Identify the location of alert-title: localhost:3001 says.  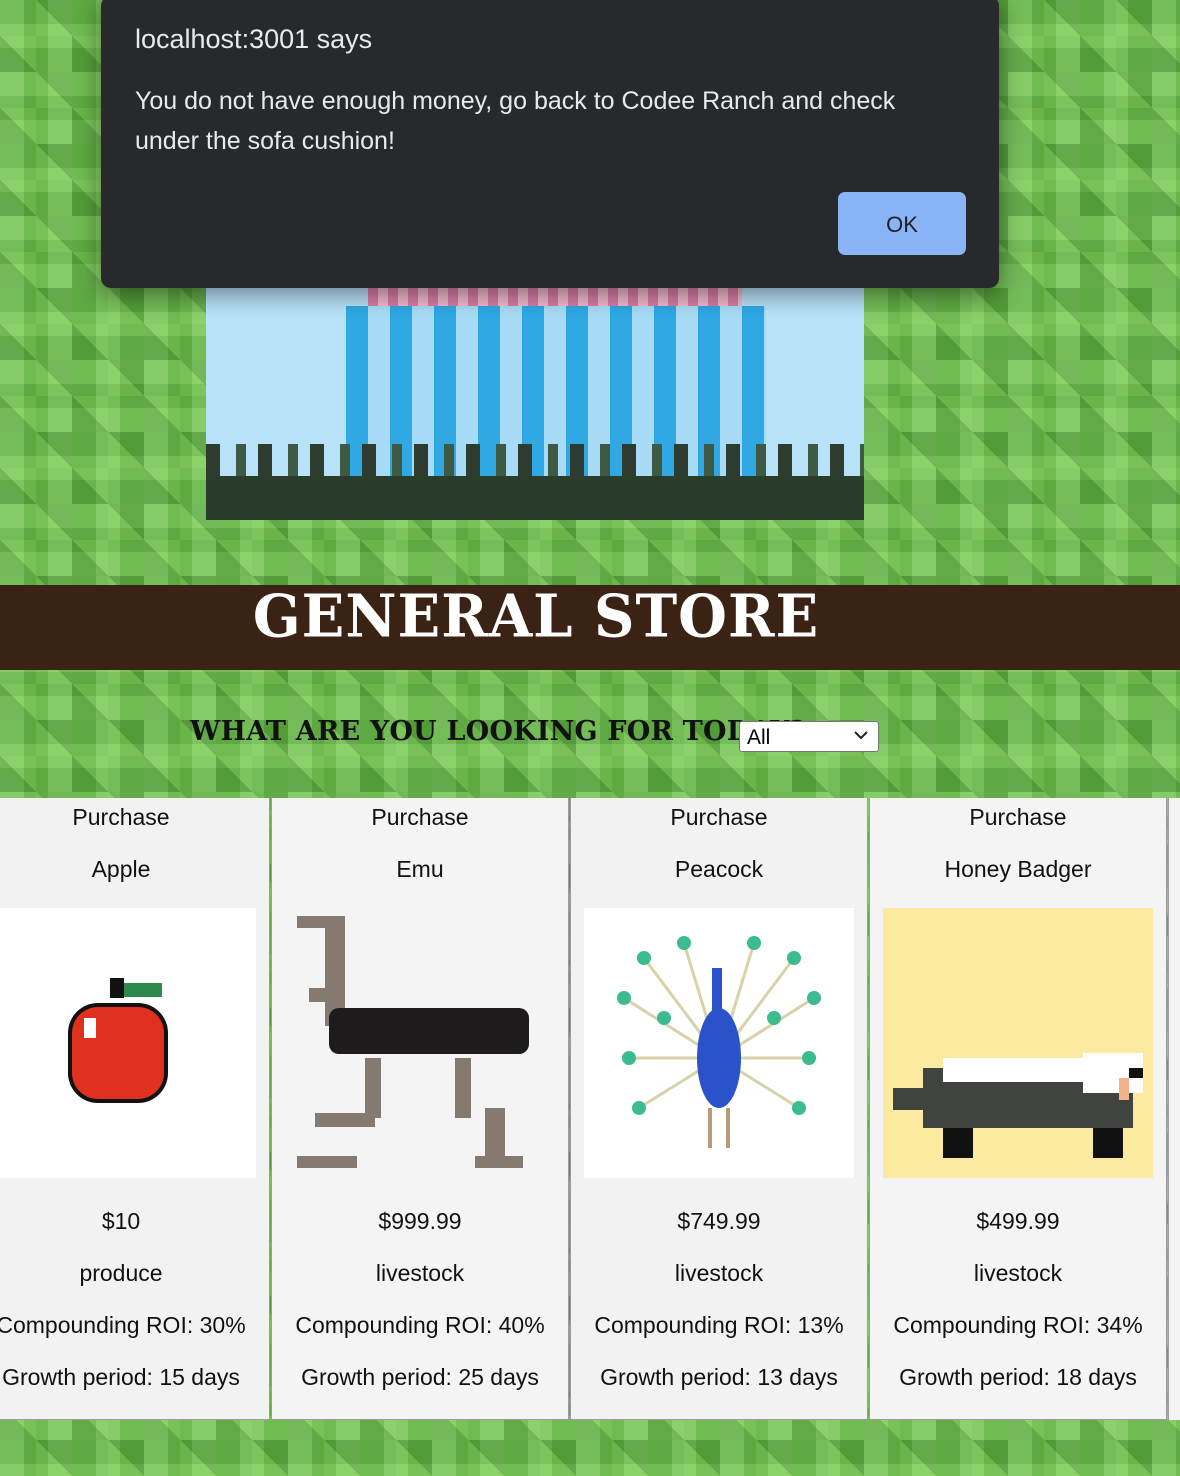
(254, 39).